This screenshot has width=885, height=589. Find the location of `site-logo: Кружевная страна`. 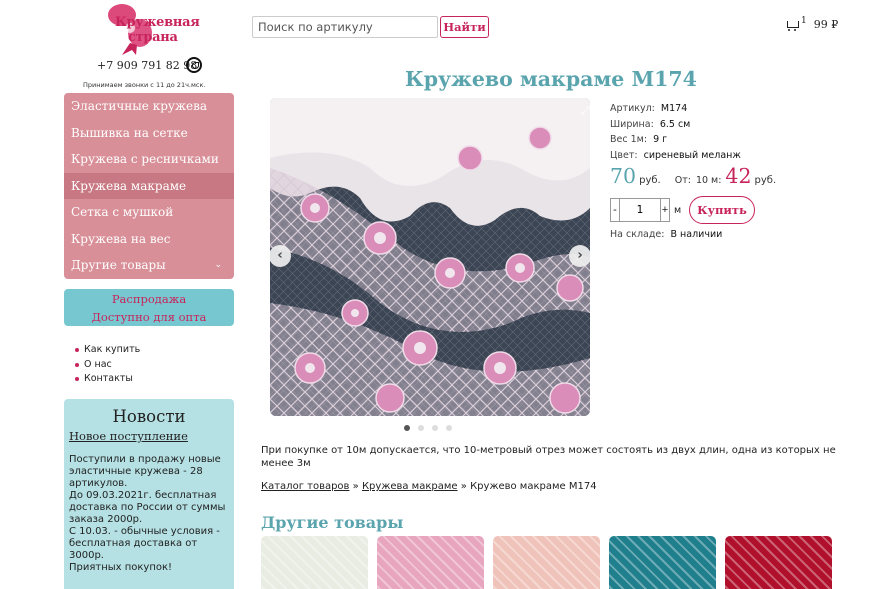

site-logo: Кружевная страна is located at coordinates (150, 29).